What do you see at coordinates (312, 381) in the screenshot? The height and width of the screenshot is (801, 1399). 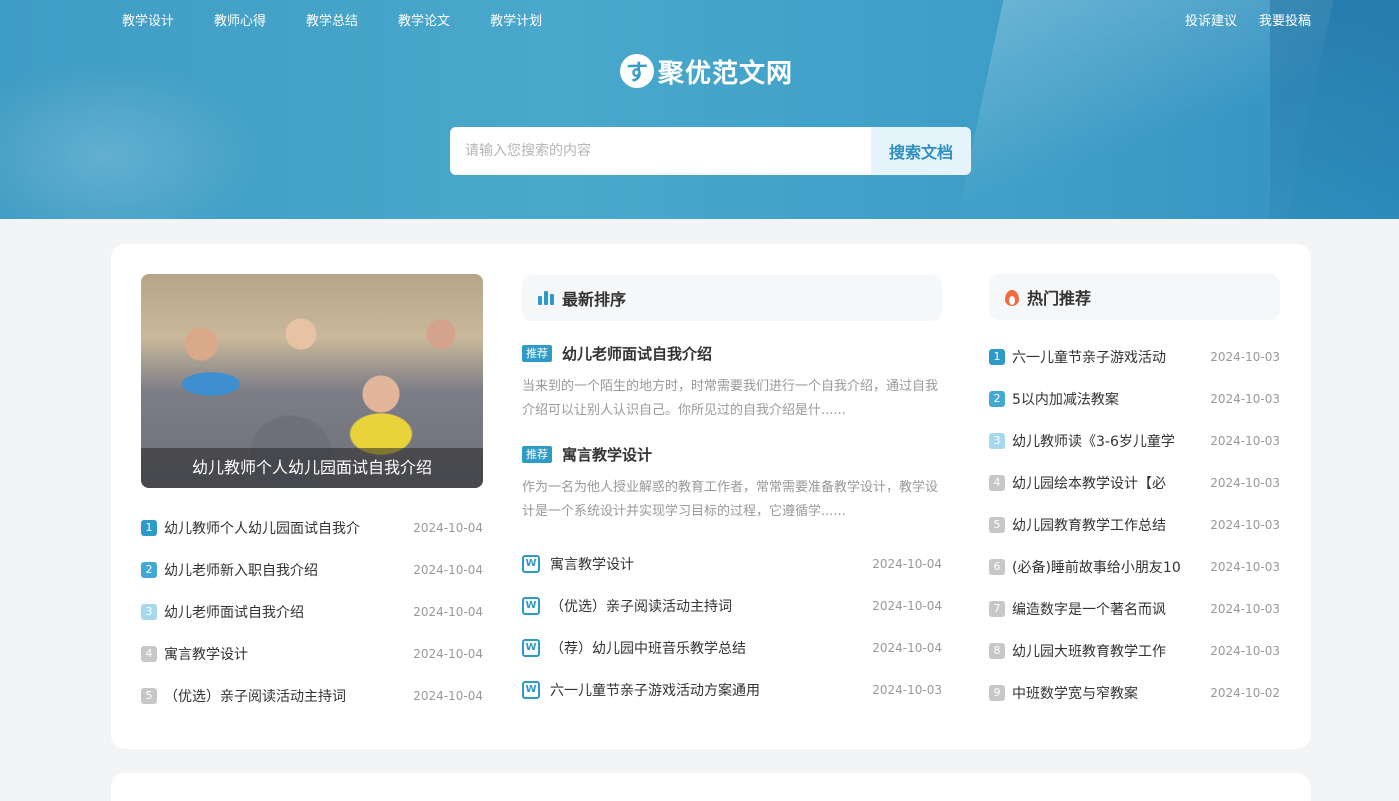 I see `featured-image: 幼儿教师个人幼儿园面试自我介绍` at bounding box center [312, 381].